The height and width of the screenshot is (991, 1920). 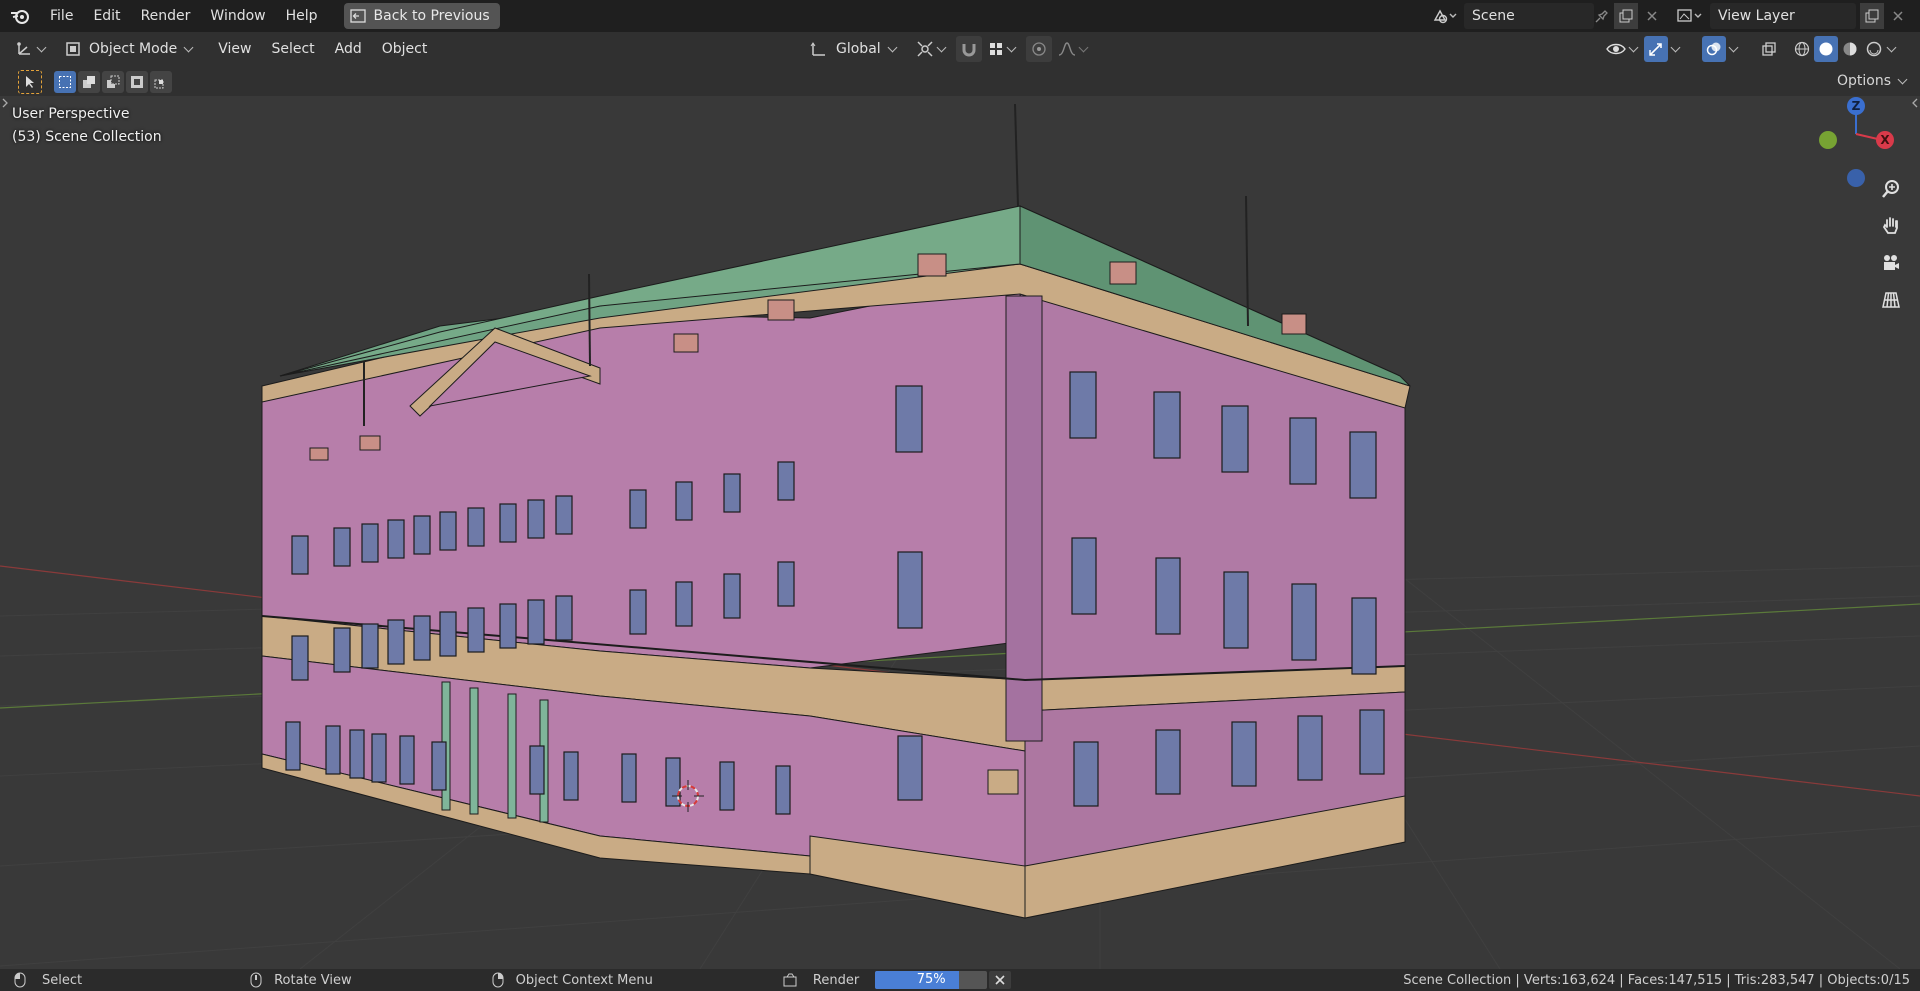 I want to click on proportional-falloff-dropdown, so click(x=1072, y=49).